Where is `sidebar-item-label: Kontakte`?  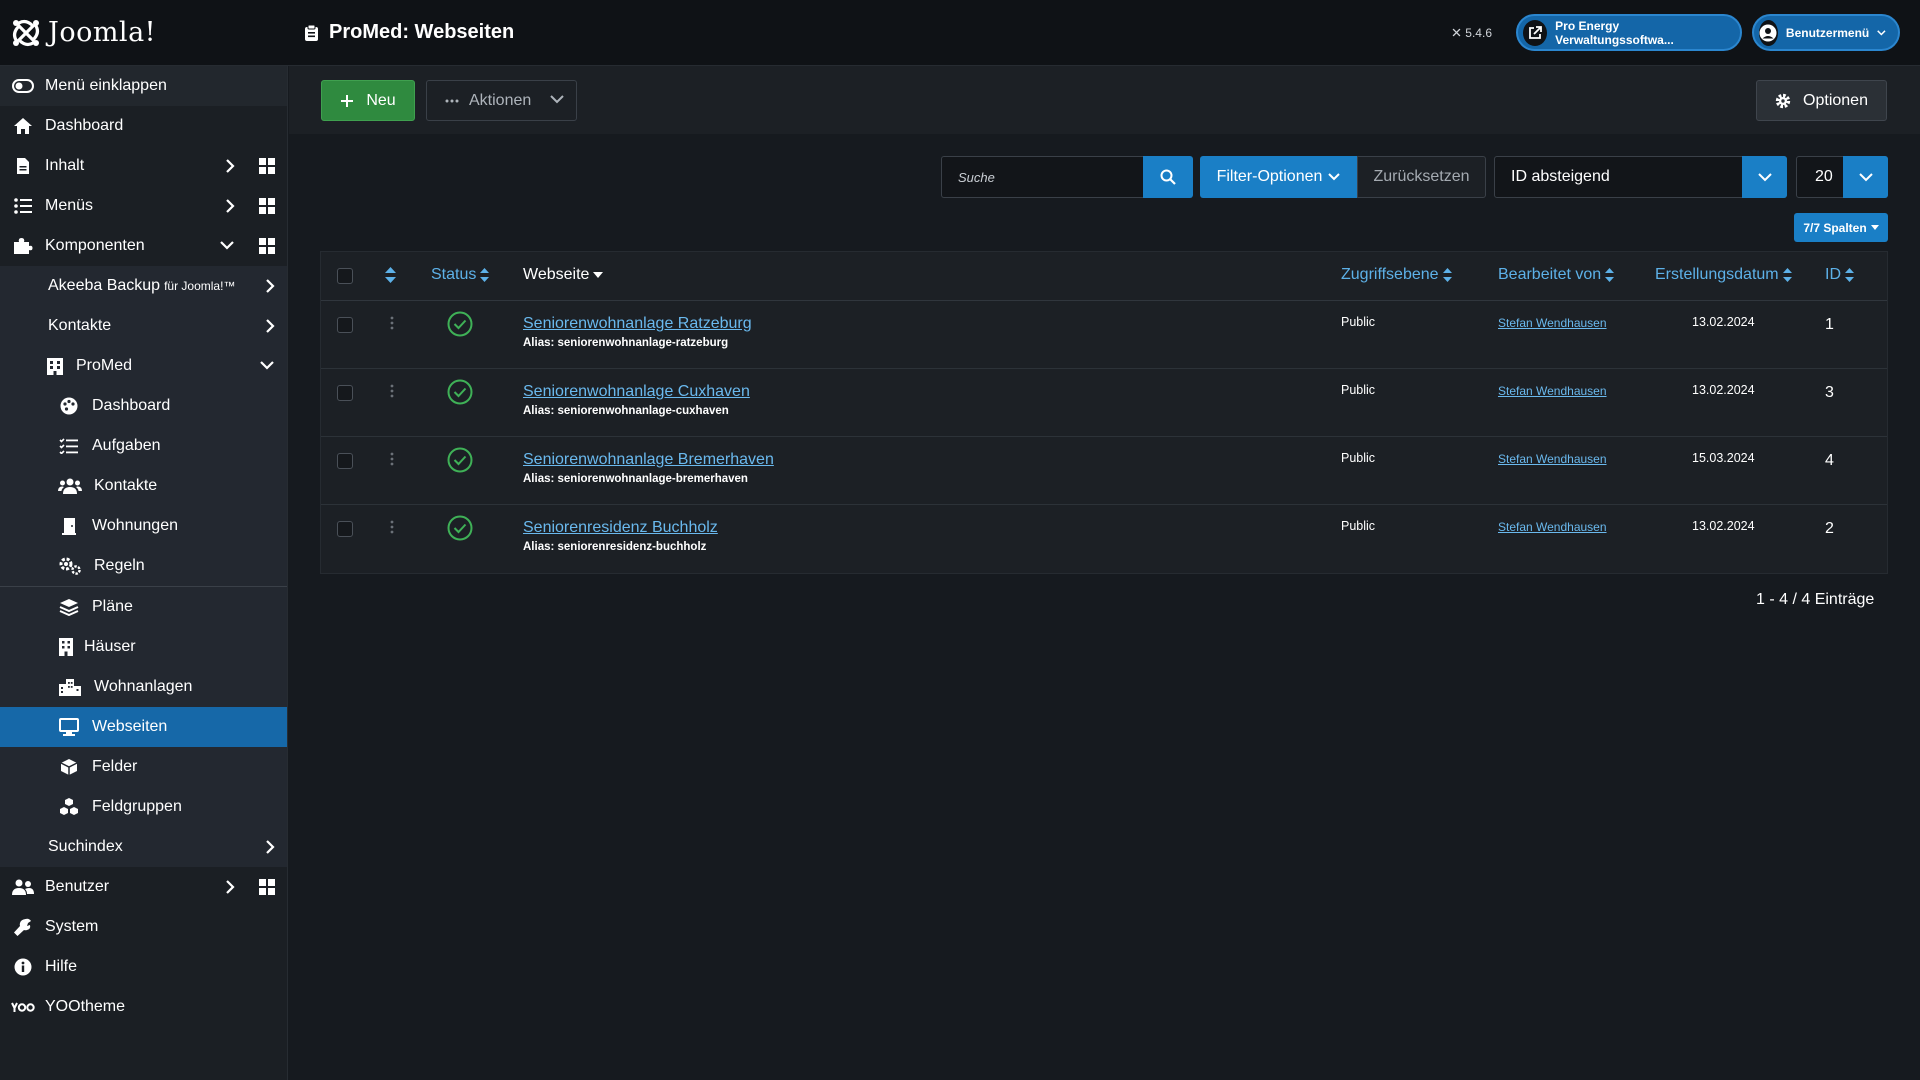
sidebar-item-label: Kontakte is located at coordinates (126, 485).